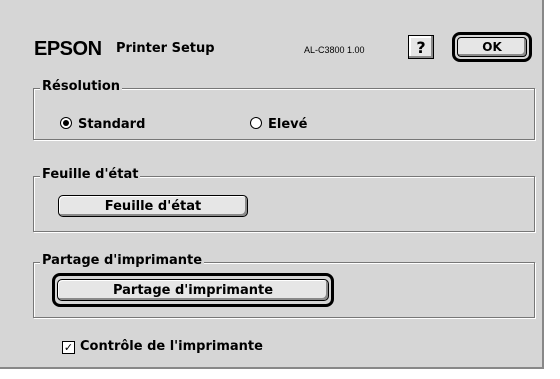  I want to click on help-button: ?, so click(421, 47).